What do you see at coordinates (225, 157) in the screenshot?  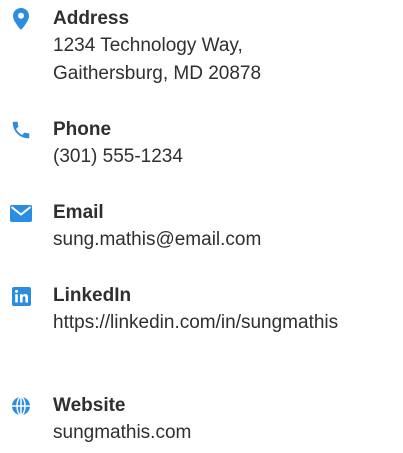 I see `phone-value: (301) 555-1234` at bounding box center [225, 157].